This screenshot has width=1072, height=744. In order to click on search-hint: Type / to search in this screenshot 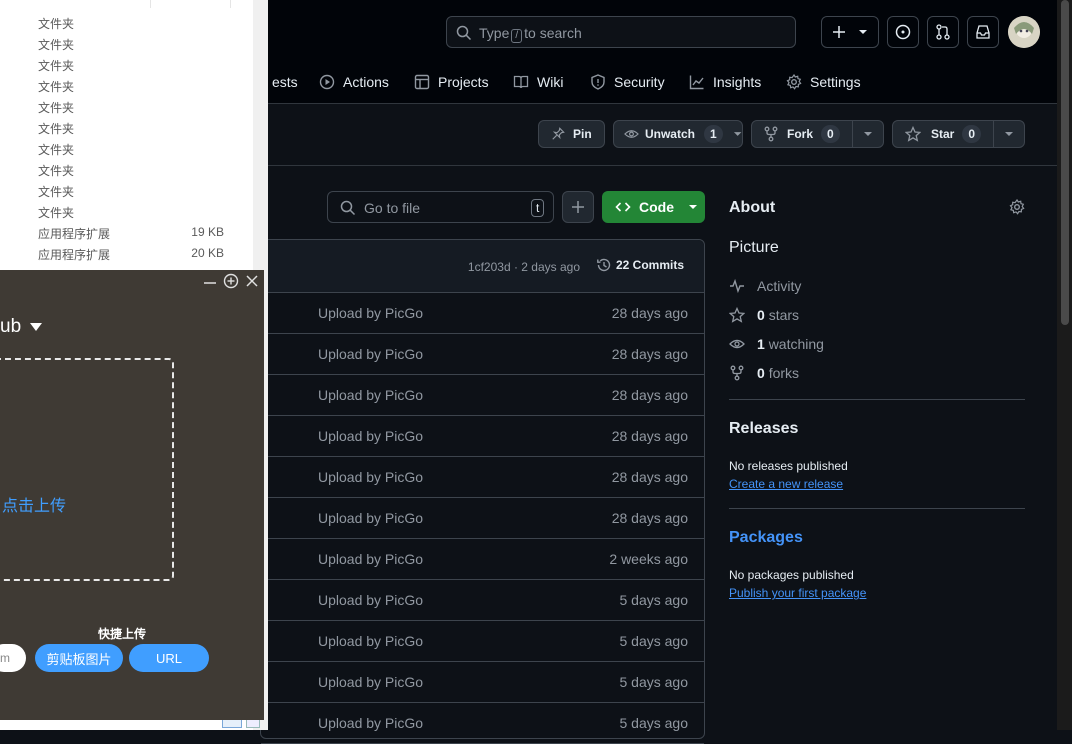, I will do `click(530, 34)`.